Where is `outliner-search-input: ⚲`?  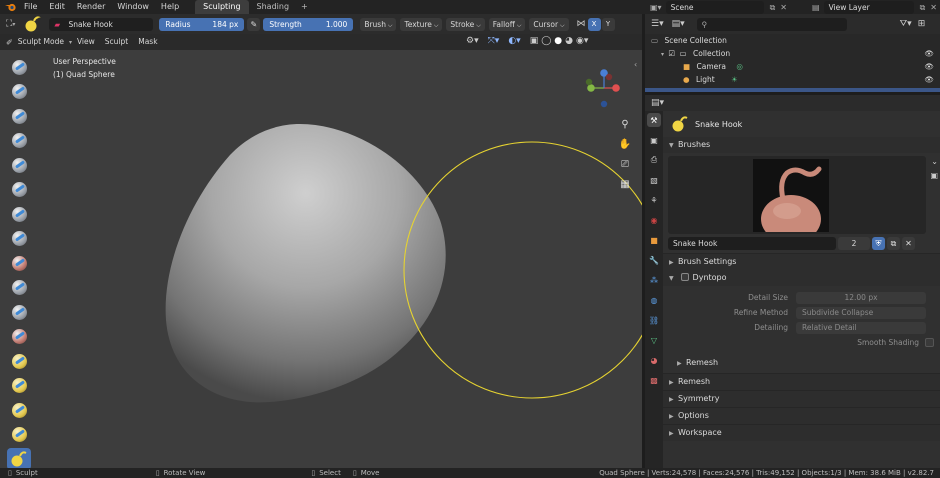 outliner-search-input: ⚲ is located at coordinates (771, 24).